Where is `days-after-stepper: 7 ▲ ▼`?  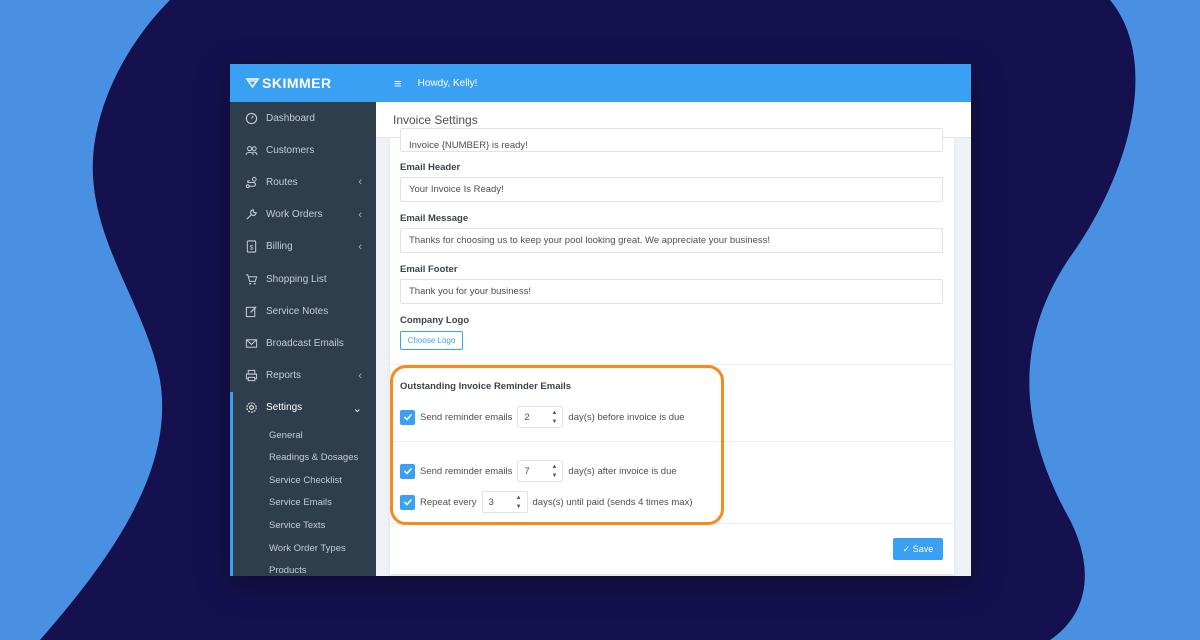
days-after-stepper: 7 ▲ ▼ is located at coordinates (540, 471).